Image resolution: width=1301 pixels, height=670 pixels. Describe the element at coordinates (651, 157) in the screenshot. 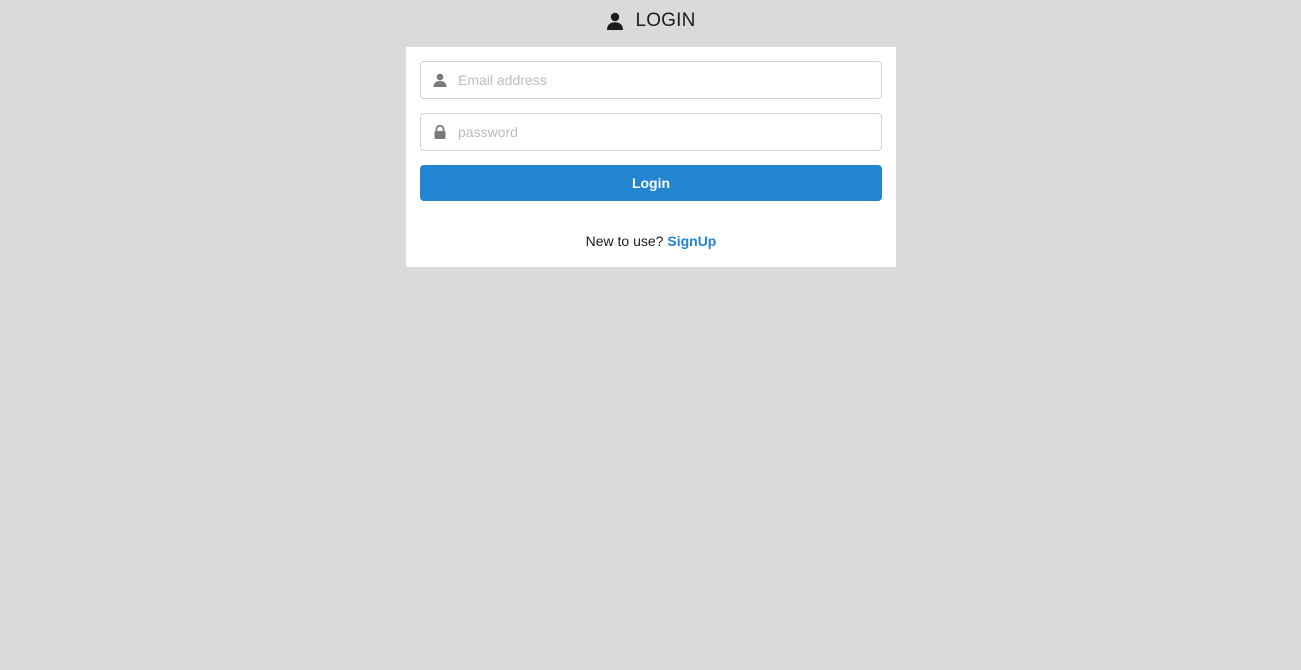

I see `login-card: Login New to use? SignUp` at that location.